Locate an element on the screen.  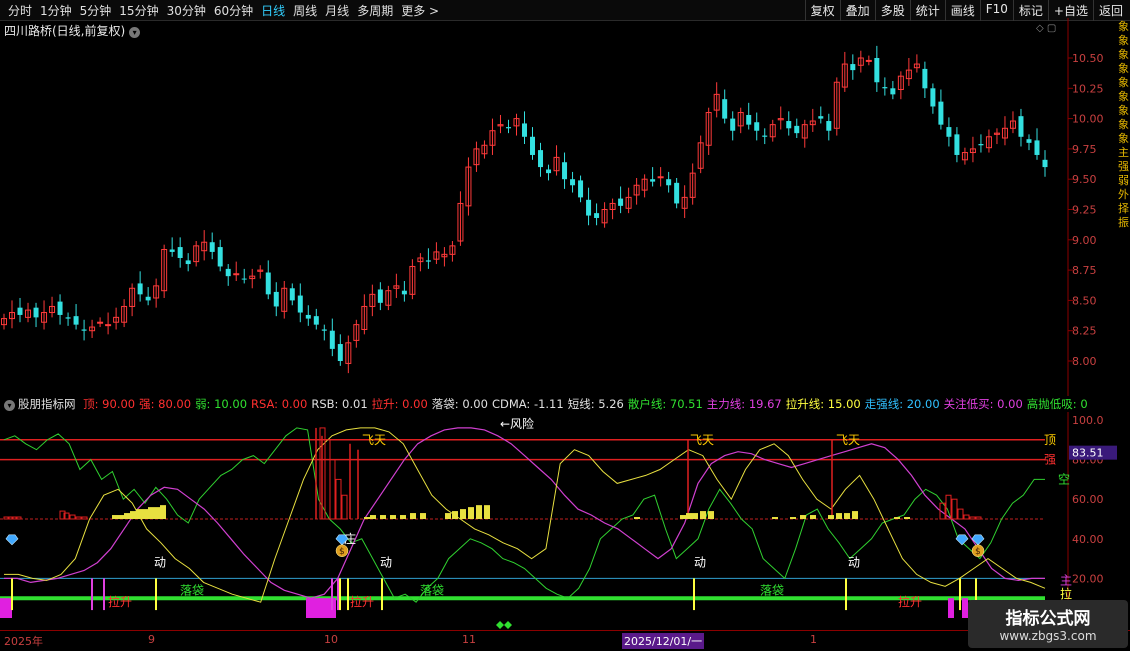
price-label: 9.25 is located at coordinates (1084, 210).